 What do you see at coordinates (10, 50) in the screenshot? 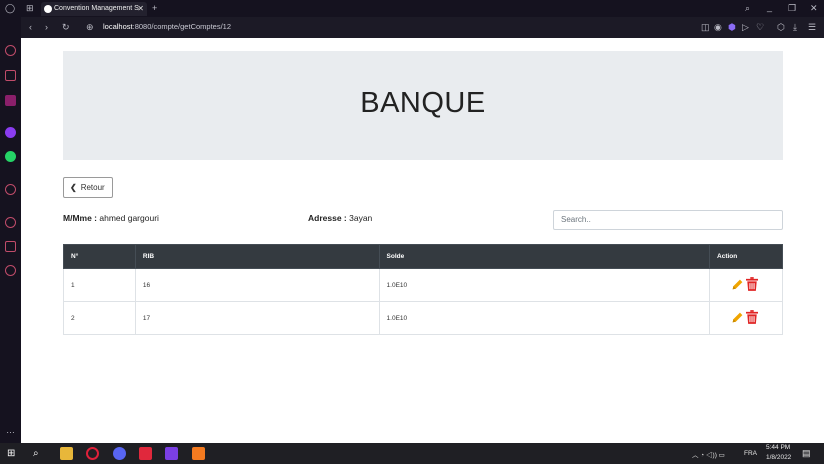
I see `speed-dial-icon` at bounding box center [10, 50].